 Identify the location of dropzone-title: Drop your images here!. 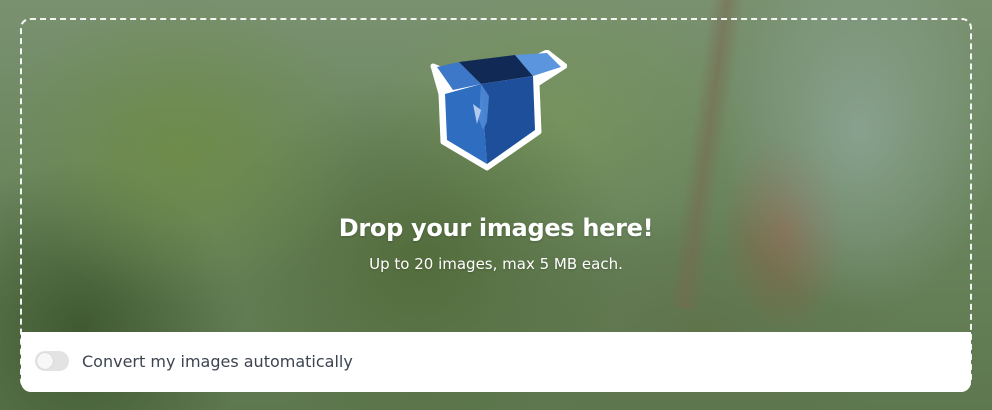
(496, 228).